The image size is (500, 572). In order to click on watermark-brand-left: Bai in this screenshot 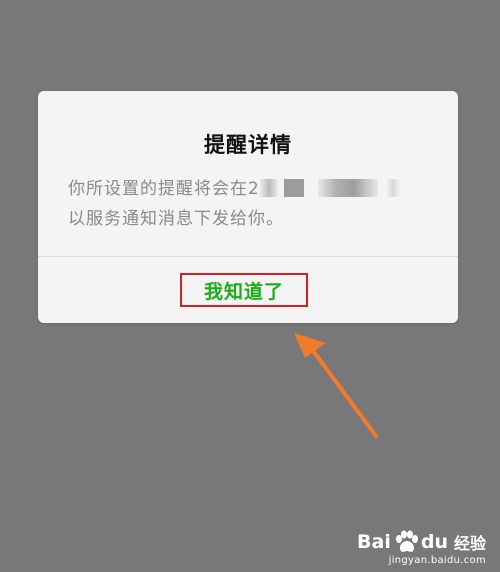, I will do `click(374, 542)`.